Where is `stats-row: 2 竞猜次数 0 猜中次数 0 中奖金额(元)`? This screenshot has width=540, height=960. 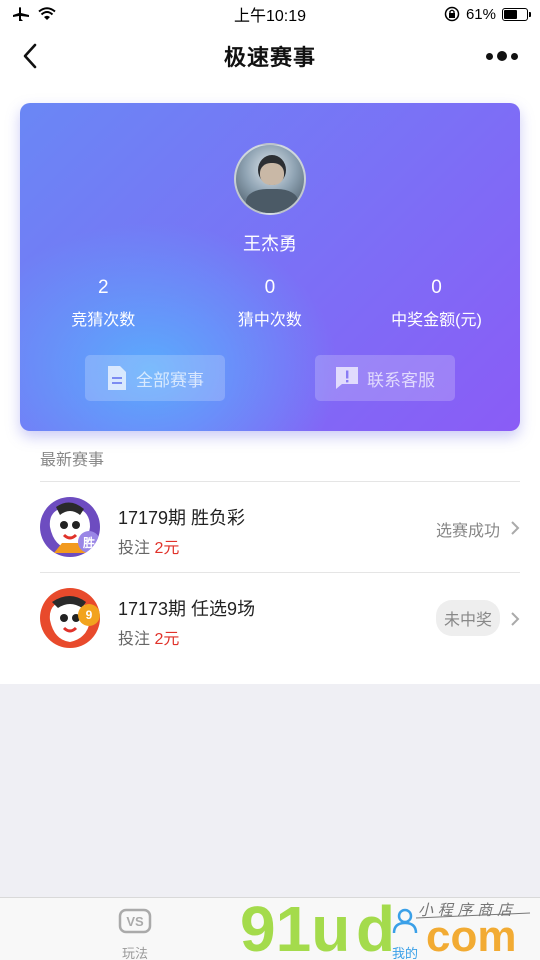
stats-row: 2 竞猜次数 0 猜中次数 0 中奖金额(元) is located at coordinates (270, 303).